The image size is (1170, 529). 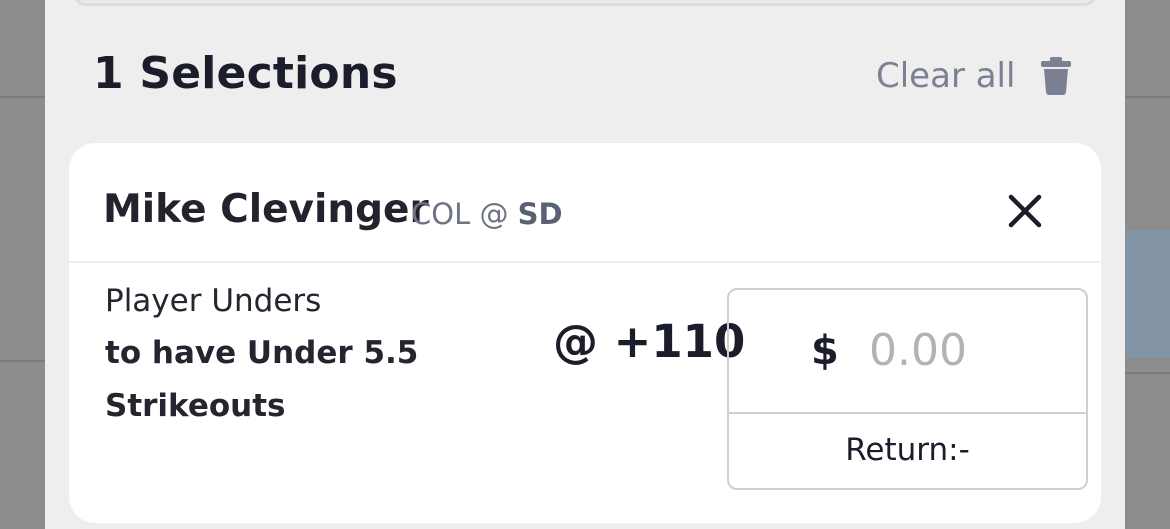 I want to click on stake-input, so click(x=964, y=350).